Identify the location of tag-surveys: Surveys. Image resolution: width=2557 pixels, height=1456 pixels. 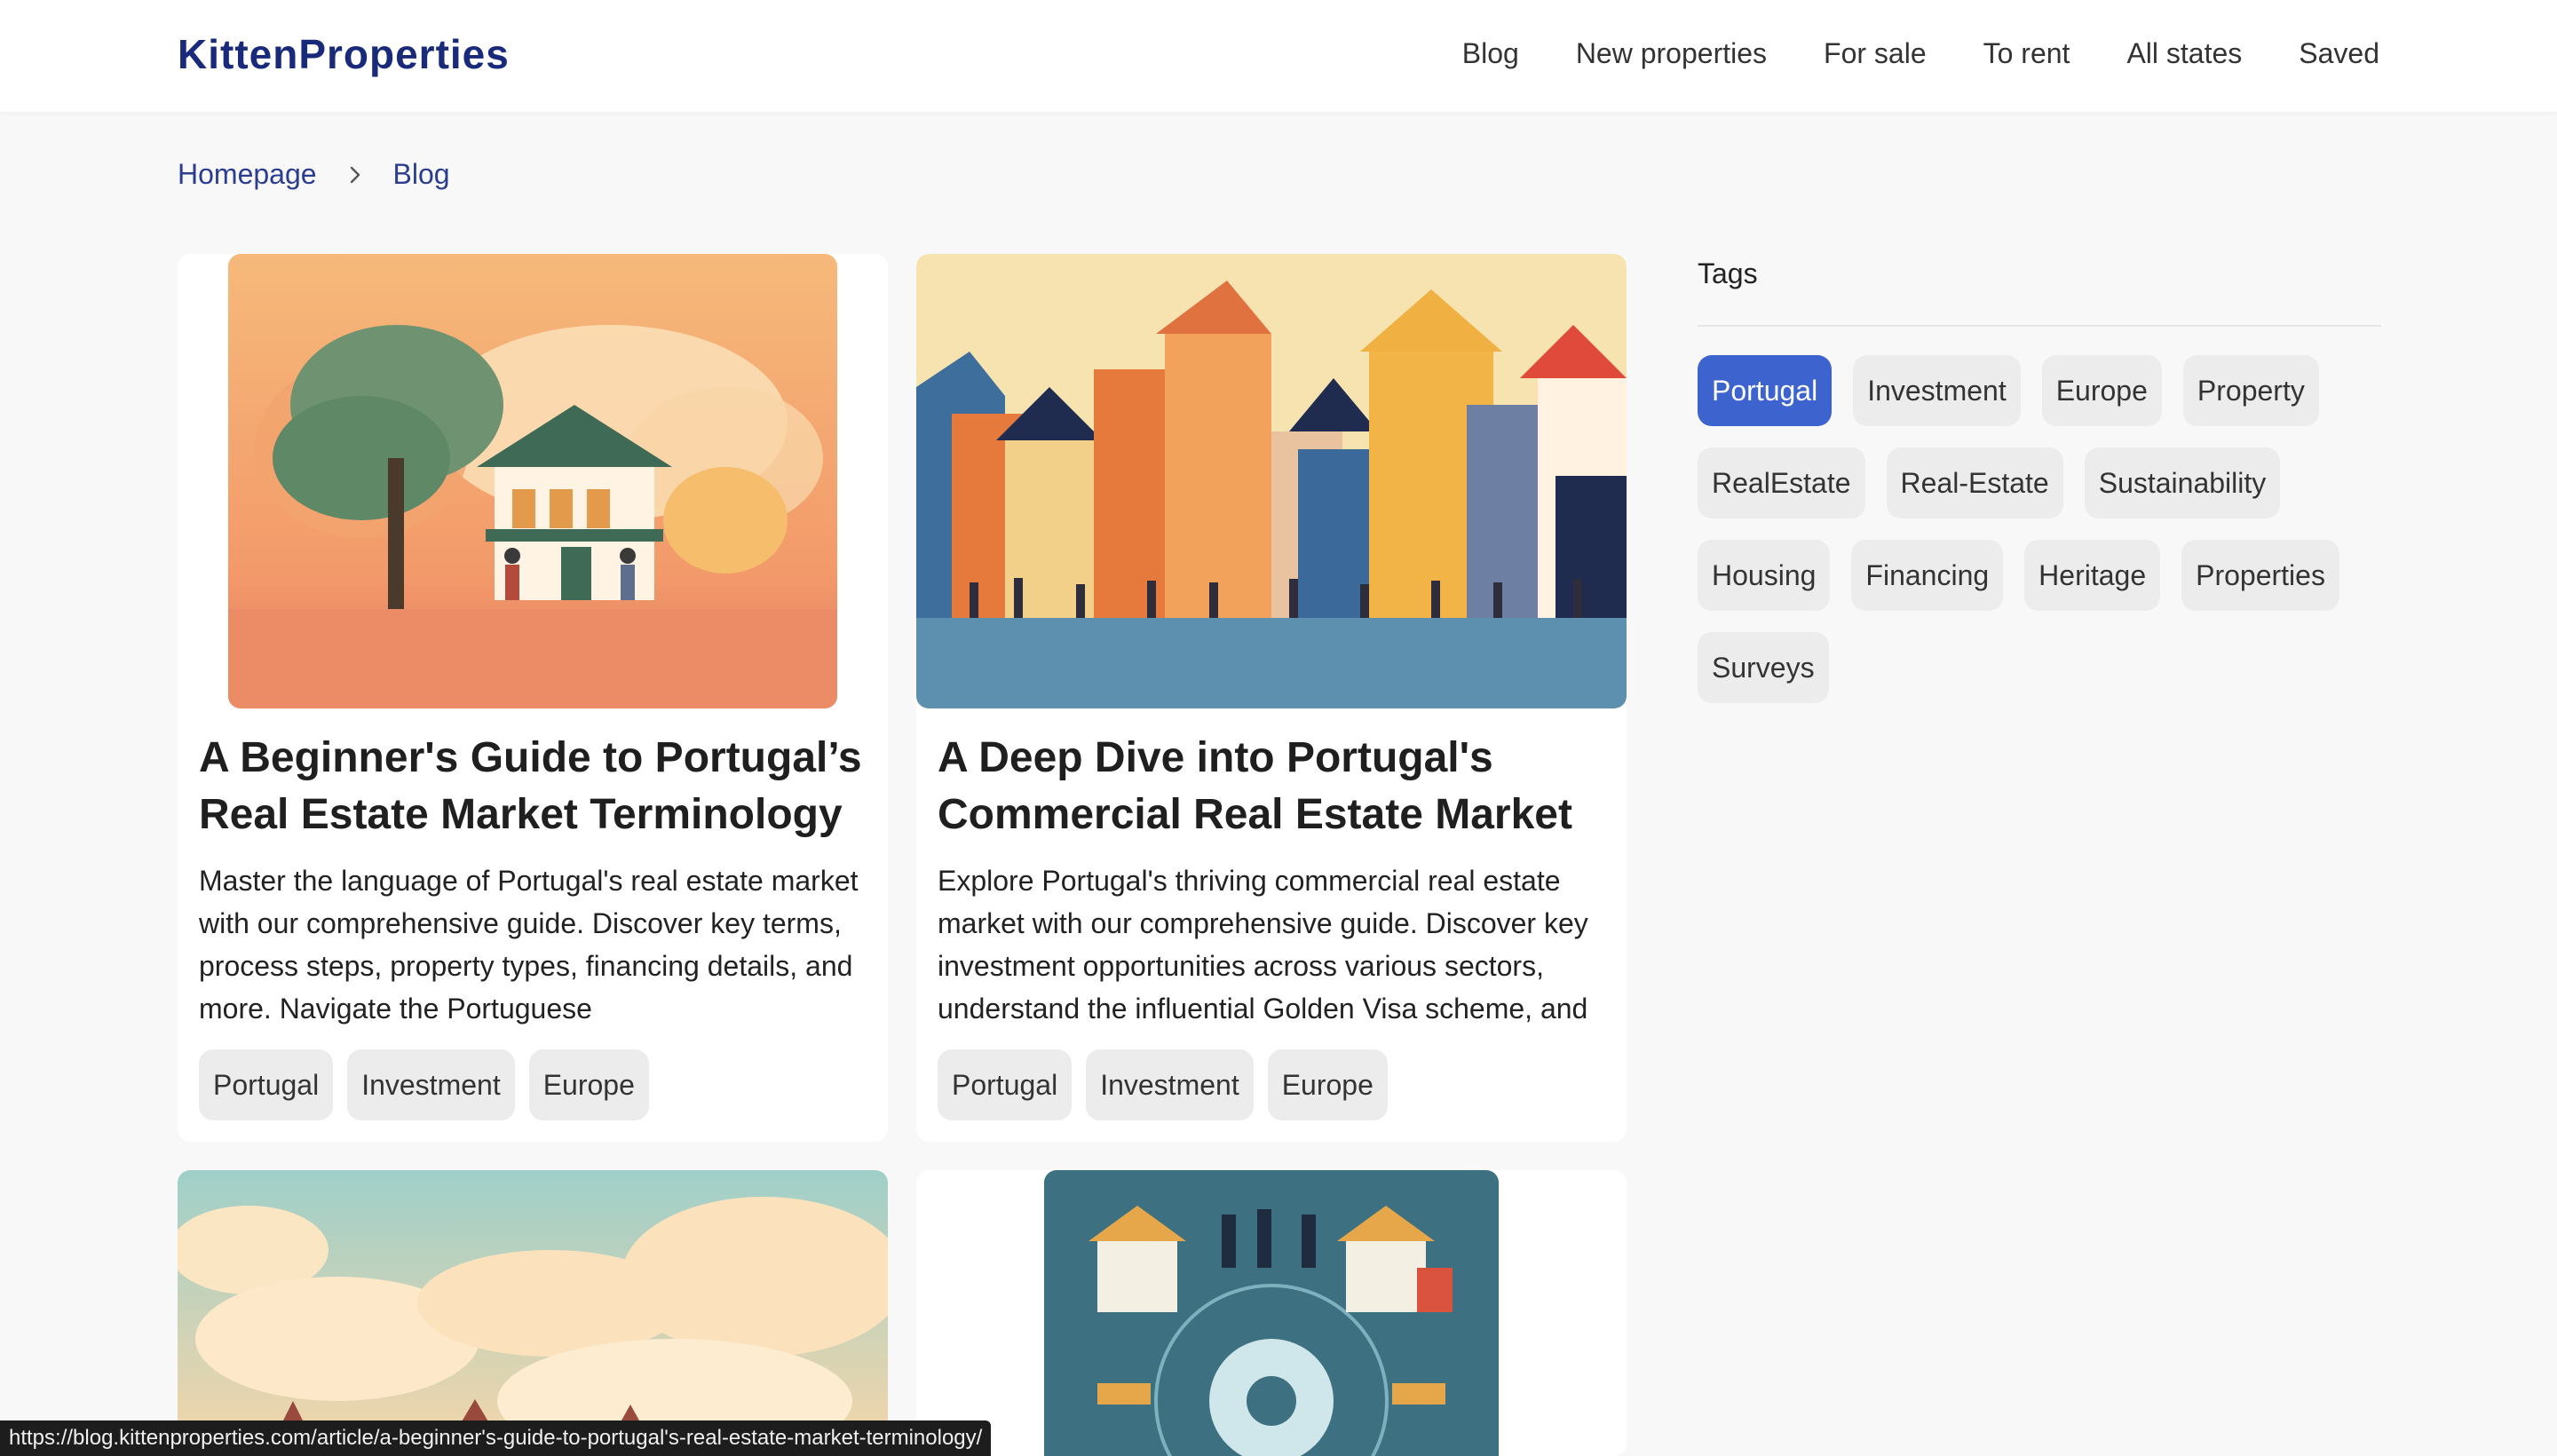
(1763, 667).